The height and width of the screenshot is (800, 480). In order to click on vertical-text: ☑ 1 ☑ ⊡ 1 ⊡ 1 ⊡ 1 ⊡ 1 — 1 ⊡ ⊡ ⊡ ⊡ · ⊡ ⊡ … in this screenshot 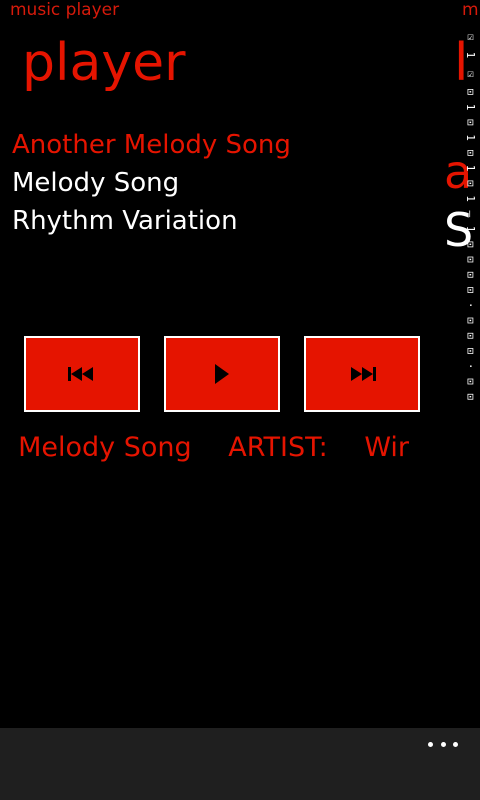, I will do `click(470, 215)`.